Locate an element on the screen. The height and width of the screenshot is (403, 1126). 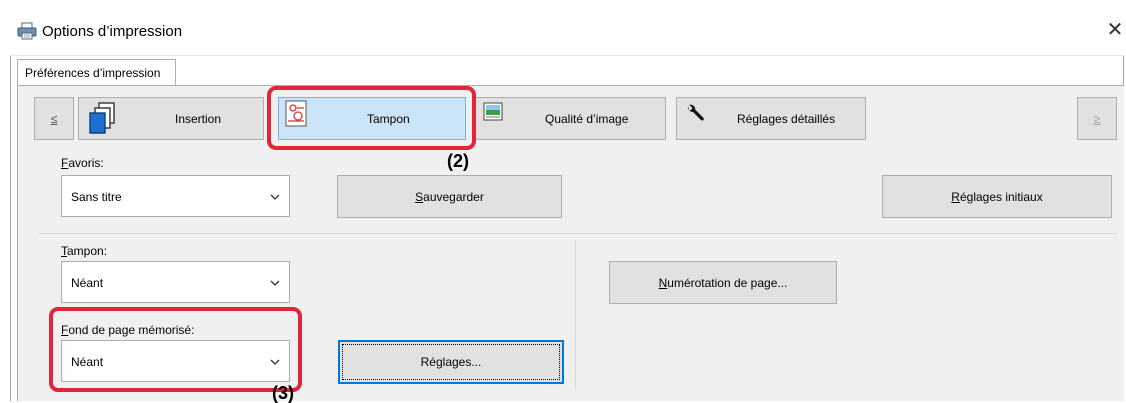
save-button-label: auvegarder is located at coordinates (453, 197).